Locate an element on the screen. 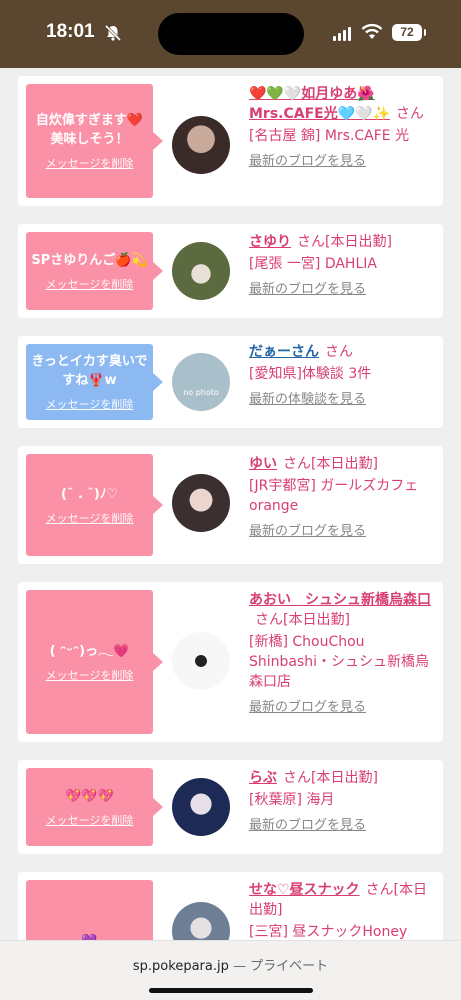 This screenshot has width=461, height=1000. girl-name-link: ❤️💚🤍如月ゆあ🌺Mrs.CAFE光🩵🤍✨ is located at coordinates (319, 104).